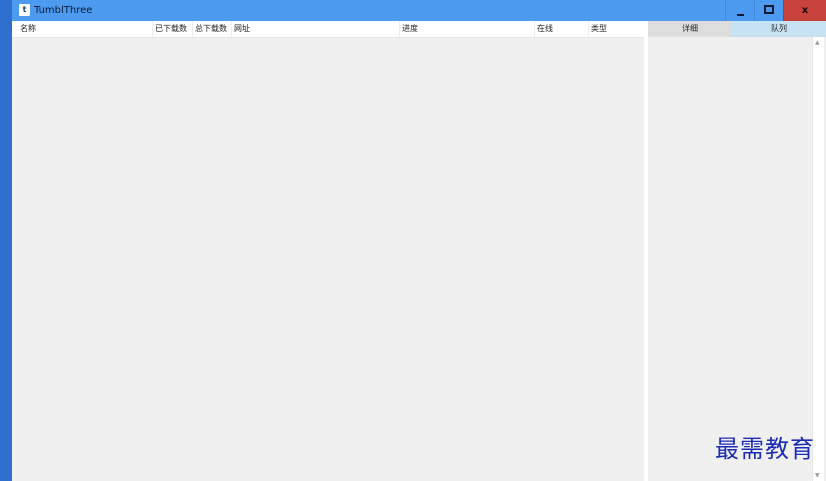  I want to click on column-header-downloaded: 已下载数, so click(172, 29).